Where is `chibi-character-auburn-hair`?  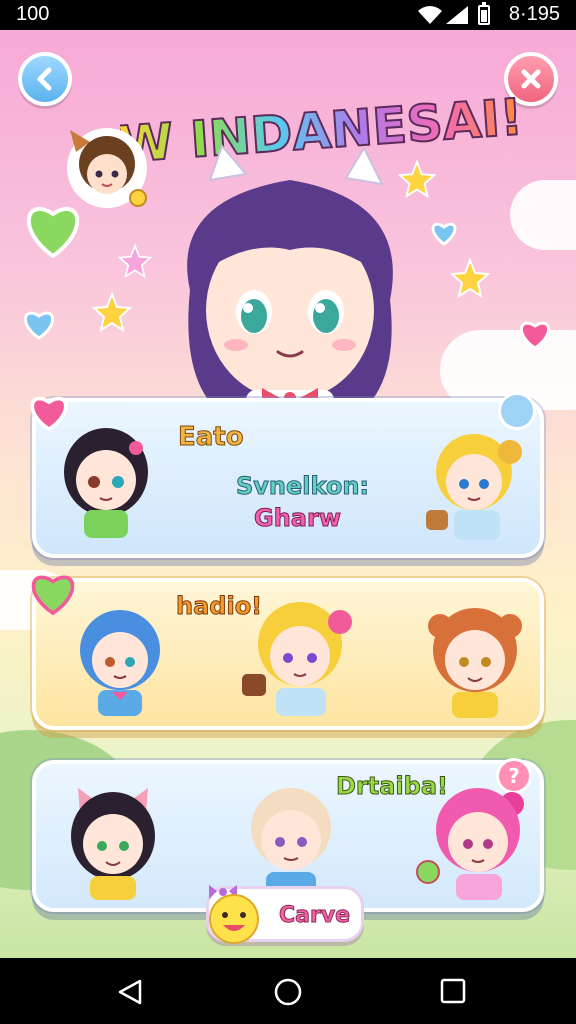
chibi-character-auburn-hair is located at coordinates (475, 663).